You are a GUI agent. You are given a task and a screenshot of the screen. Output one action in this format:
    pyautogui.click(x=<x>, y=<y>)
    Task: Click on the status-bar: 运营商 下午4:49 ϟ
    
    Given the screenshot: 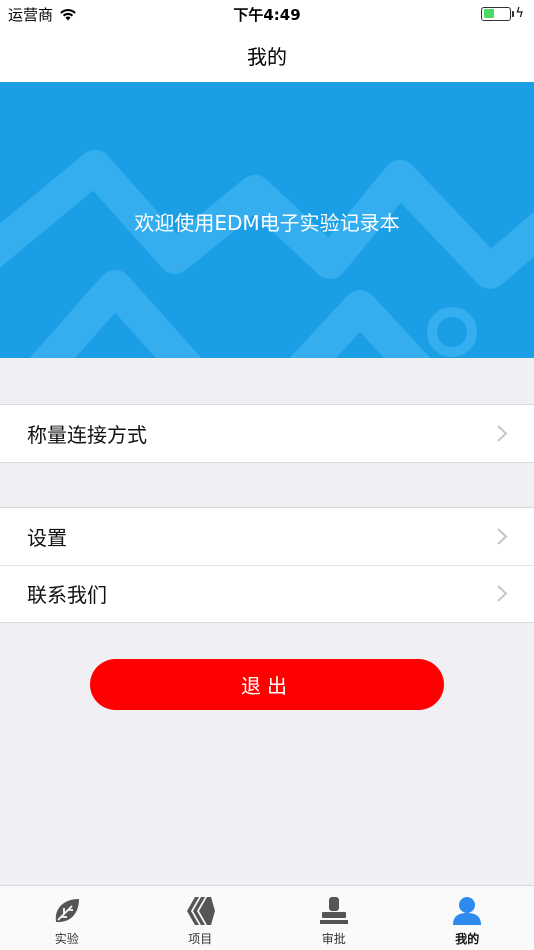 What is the action you would take?
    pyautogui.click(x=267, y=14)
    